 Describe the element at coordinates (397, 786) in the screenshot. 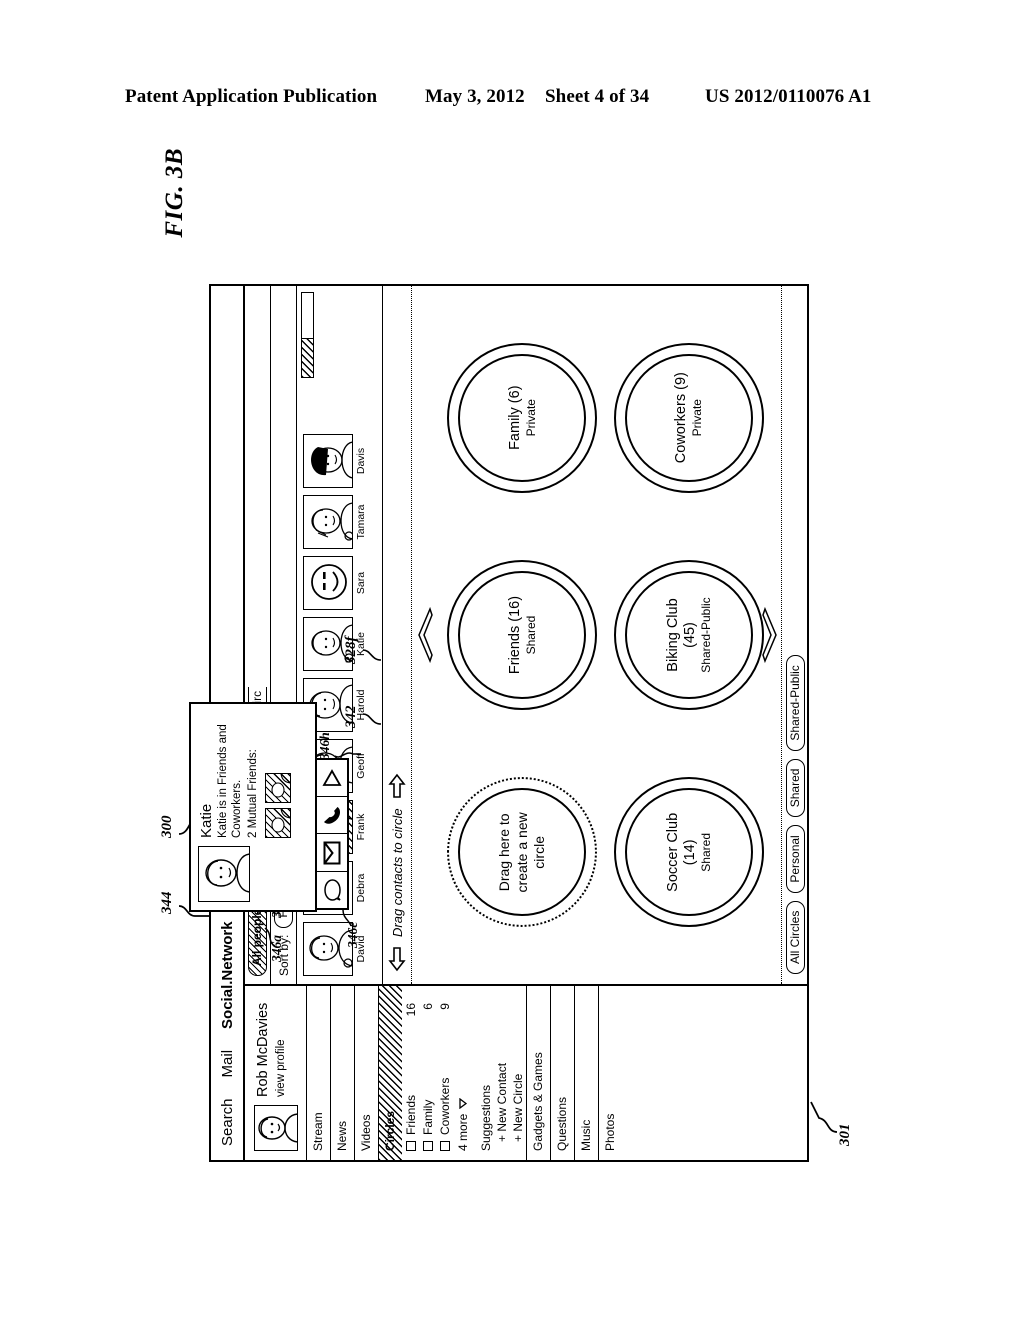

I see `drag-arrow-right-icon` at that location.